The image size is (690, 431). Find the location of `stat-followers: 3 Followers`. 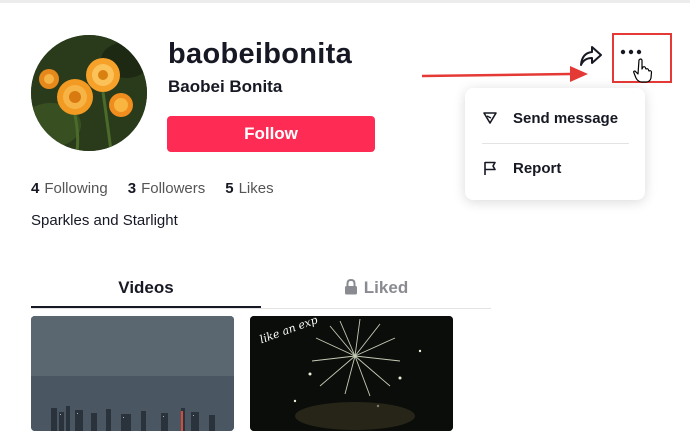

stat-followers: 3 Followers is located at coordinates (167, 188).